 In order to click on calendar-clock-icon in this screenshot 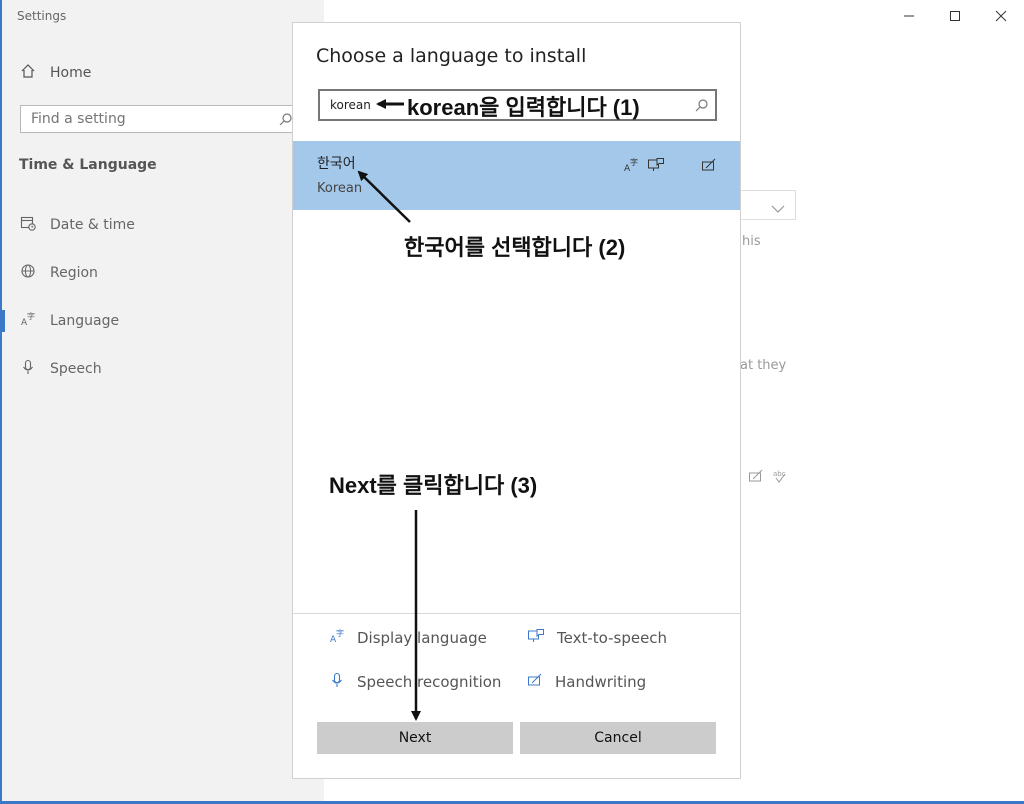, I will do `click(28, 225)`.